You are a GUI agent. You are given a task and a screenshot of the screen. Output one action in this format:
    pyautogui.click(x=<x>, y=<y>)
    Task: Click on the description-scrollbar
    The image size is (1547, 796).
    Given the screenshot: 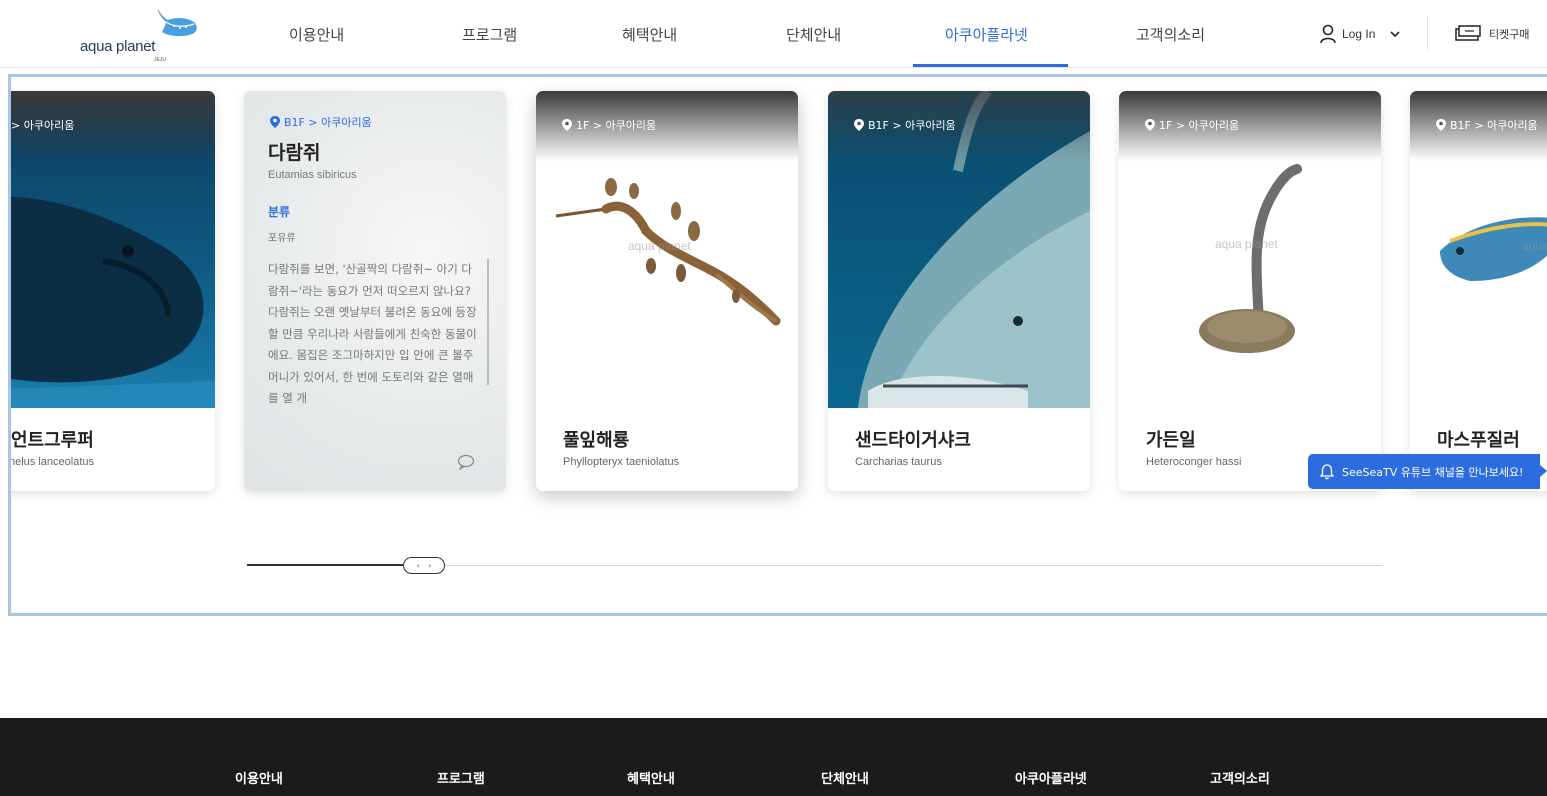 What is the action you would take?
    pyautogui.click(x=488, y=322)
    